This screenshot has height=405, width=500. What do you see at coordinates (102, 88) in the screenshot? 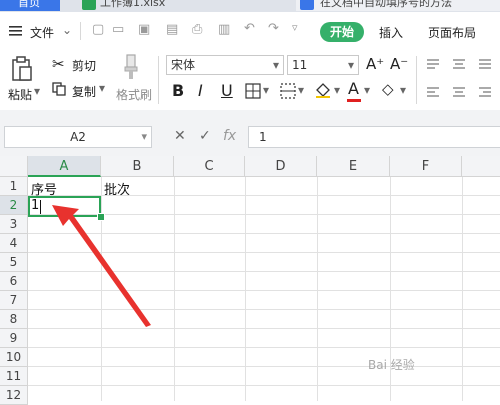
I see `copy-dropdown-icon: ▾` at bounding box center [102, 88].